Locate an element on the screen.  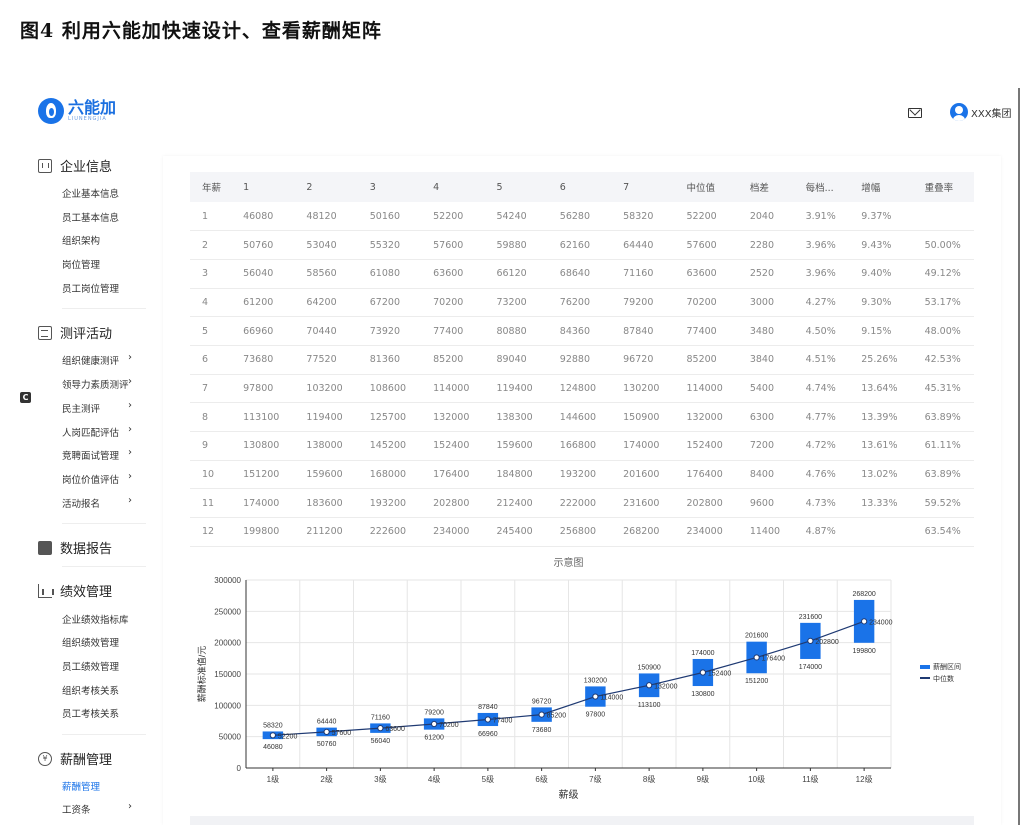
table-cell: 77400 is located at coordinates (451, 331).